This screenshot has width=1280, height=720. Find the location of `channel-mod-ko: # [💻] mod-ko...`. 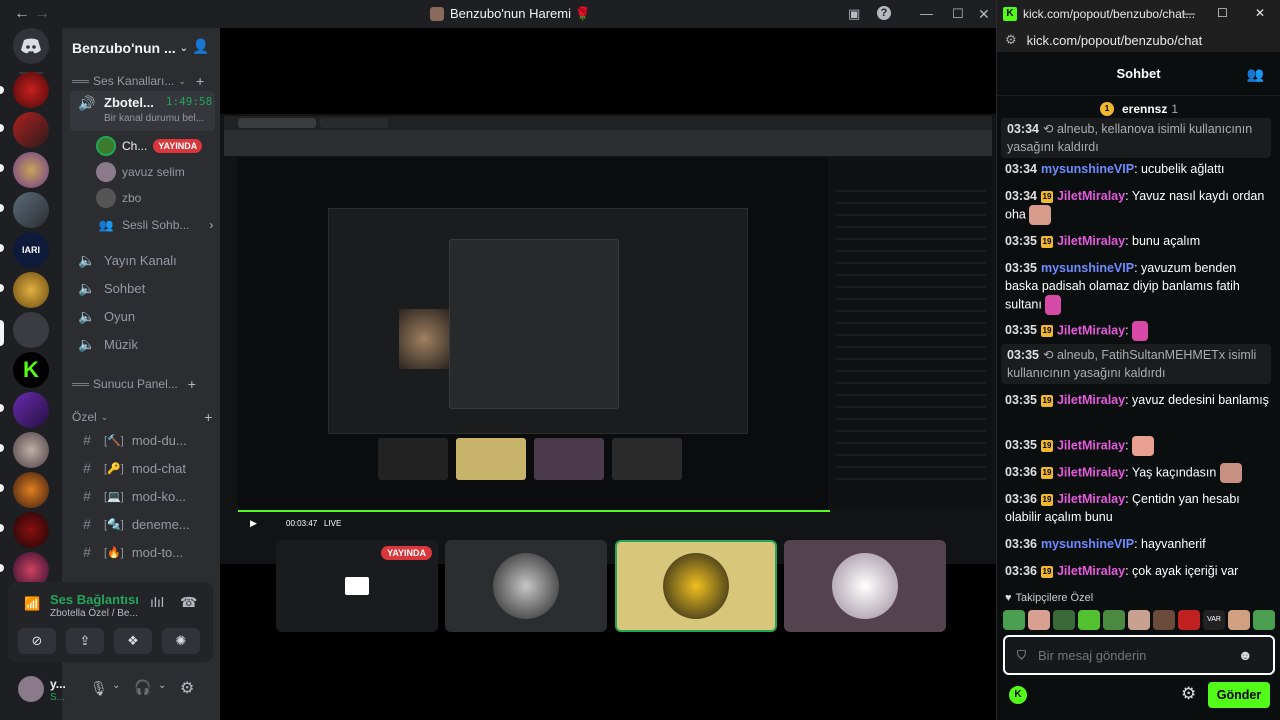

channel-mod-ko: # [💻] mod-ko... is located at coordinates (142, 496).